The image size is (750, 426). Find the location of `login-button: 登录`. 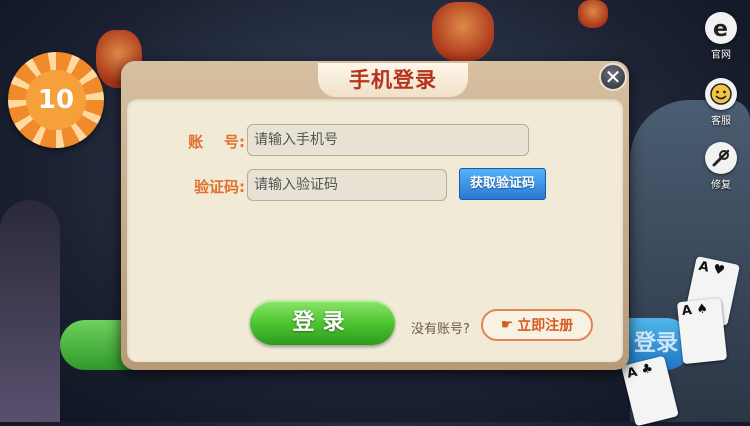

login-button: 登录 is located at coordinates (322, 322).